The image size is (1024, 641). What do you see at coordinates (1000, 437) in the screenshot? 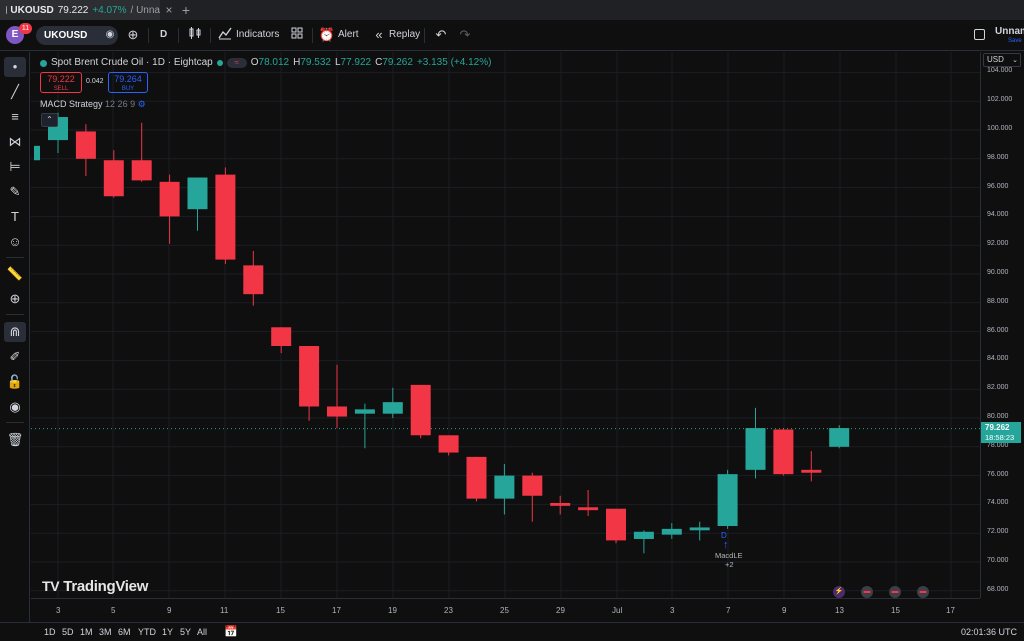
I see `bar-countdown: 18:58:23` at bounding box center [1000, 437].